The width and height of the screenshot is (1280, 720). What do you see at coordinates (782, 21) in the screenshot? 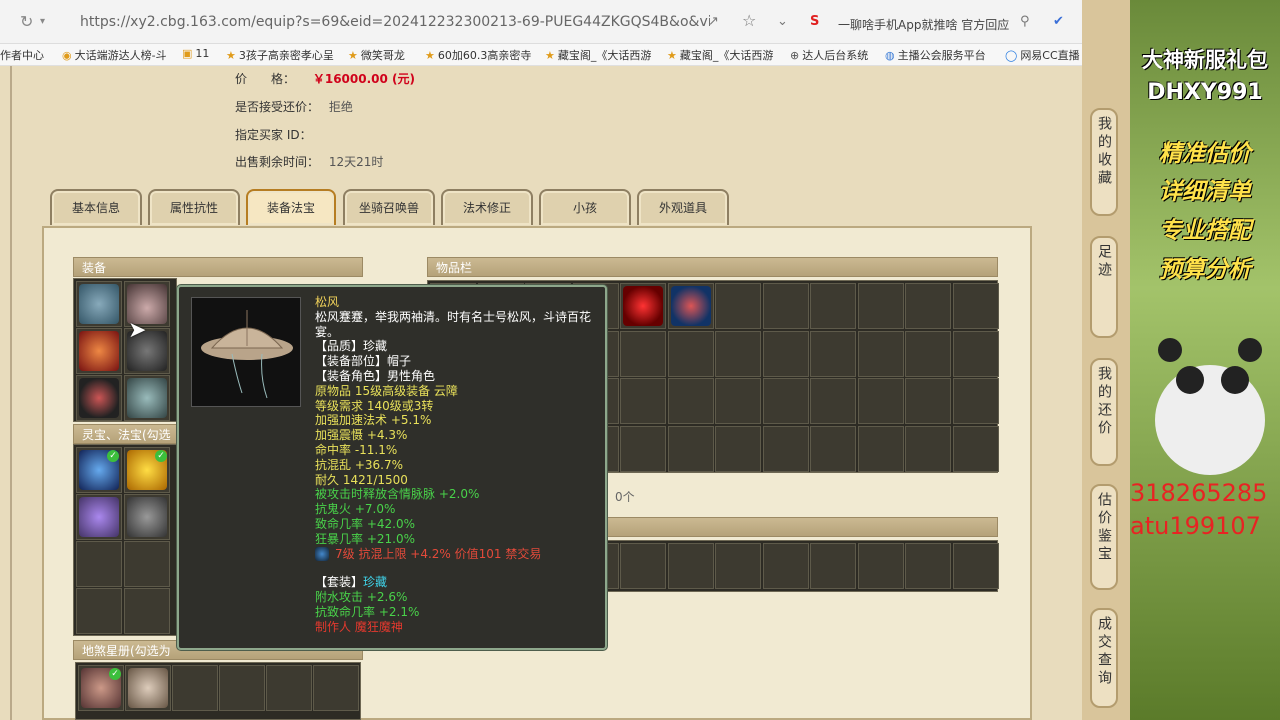
I see `chevron-down-icon: ⌄` at bounding box center [782, 21].